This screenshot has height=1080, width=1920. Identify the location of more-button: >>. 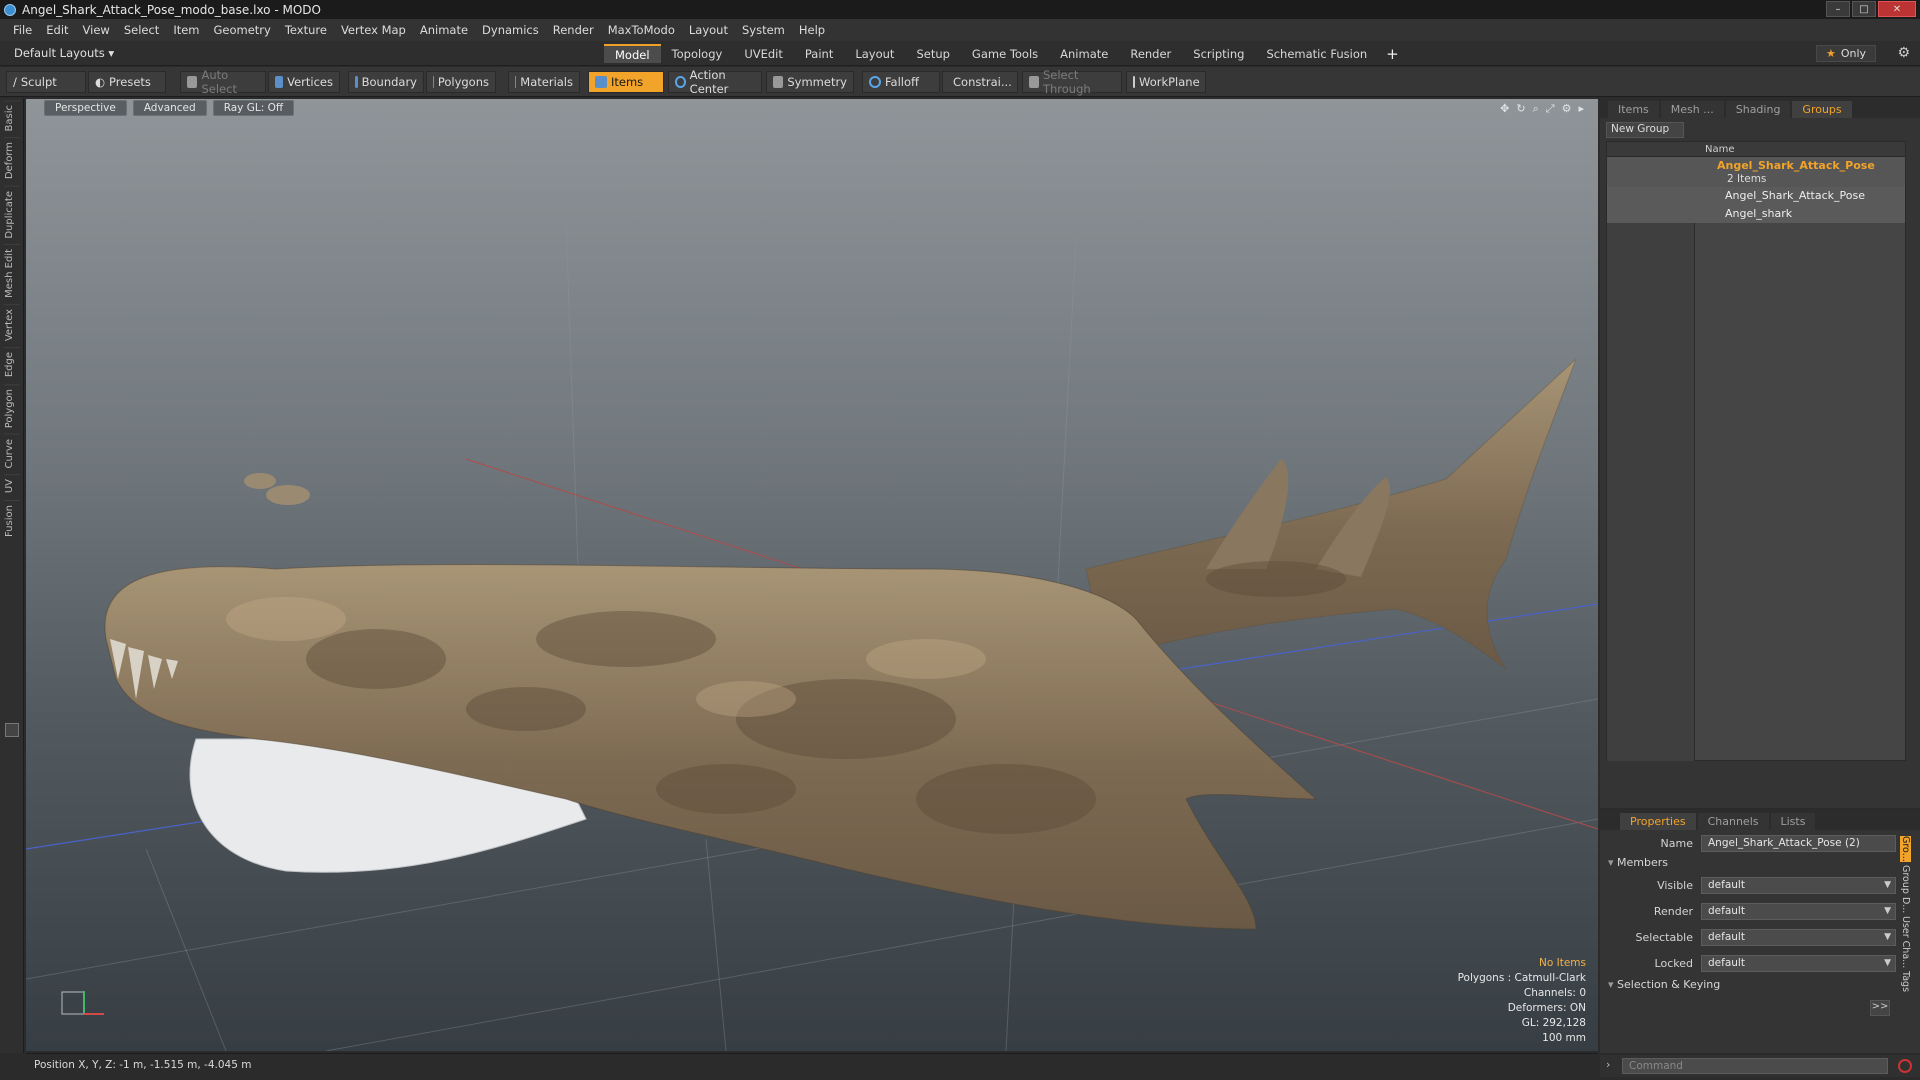
(1880, 1008).